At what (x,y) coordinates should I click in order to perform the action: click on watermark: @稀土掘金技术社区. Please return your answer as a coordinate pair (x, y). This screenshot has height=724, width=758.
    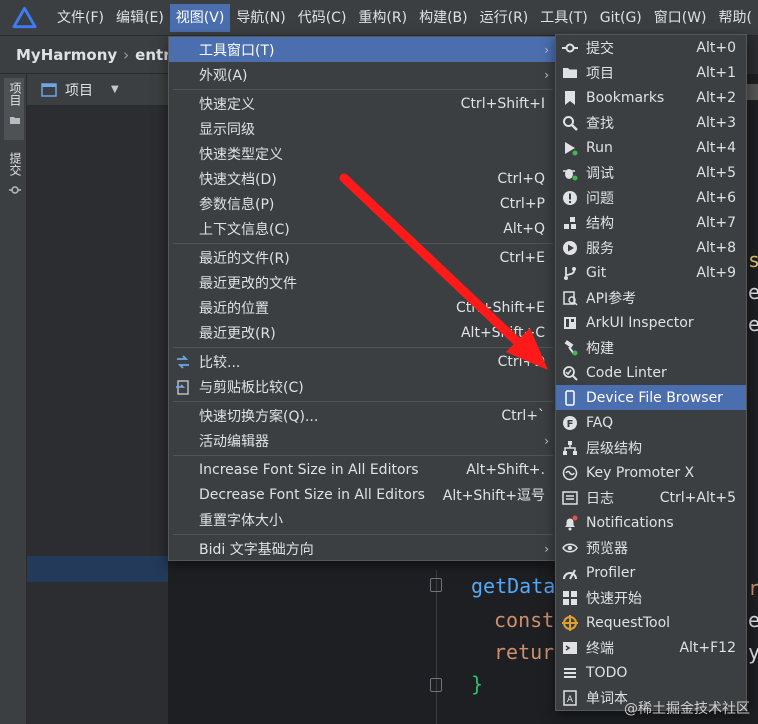
    Looking at the image, I should click on (687, 709).